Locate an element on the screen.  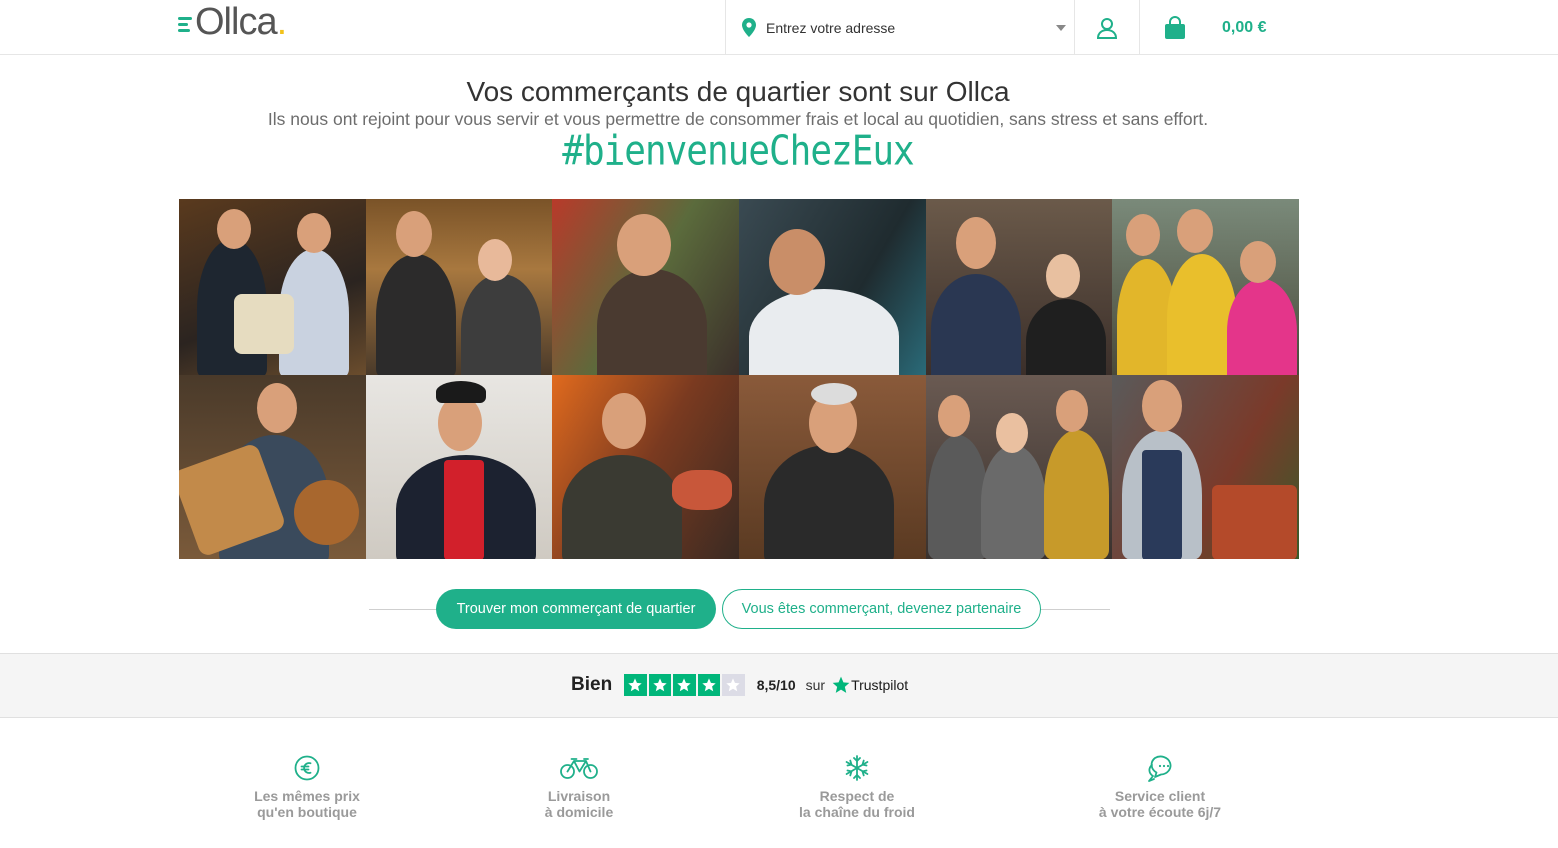
trustpilot-rating-label: Bien is located at coordinates (592, 684).